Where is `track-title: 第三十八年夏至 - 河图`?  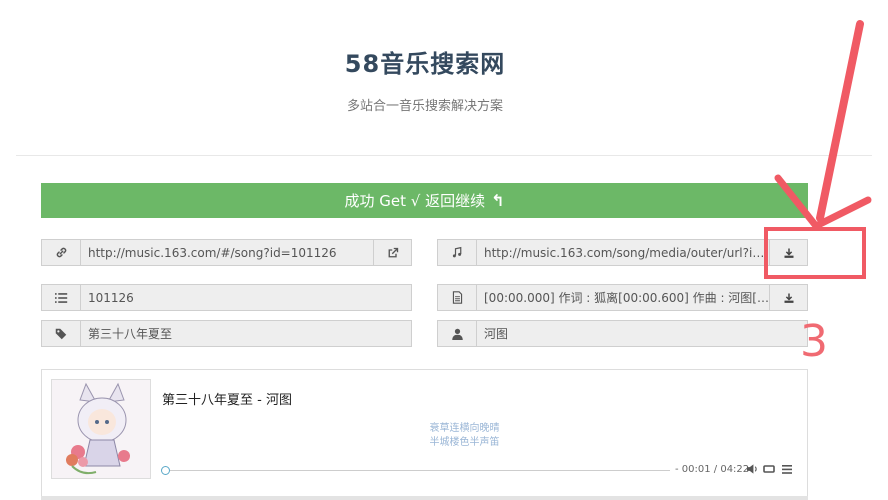
track-title: 第三十八年夏至 - 河图 is located at coordinates (227, 400).